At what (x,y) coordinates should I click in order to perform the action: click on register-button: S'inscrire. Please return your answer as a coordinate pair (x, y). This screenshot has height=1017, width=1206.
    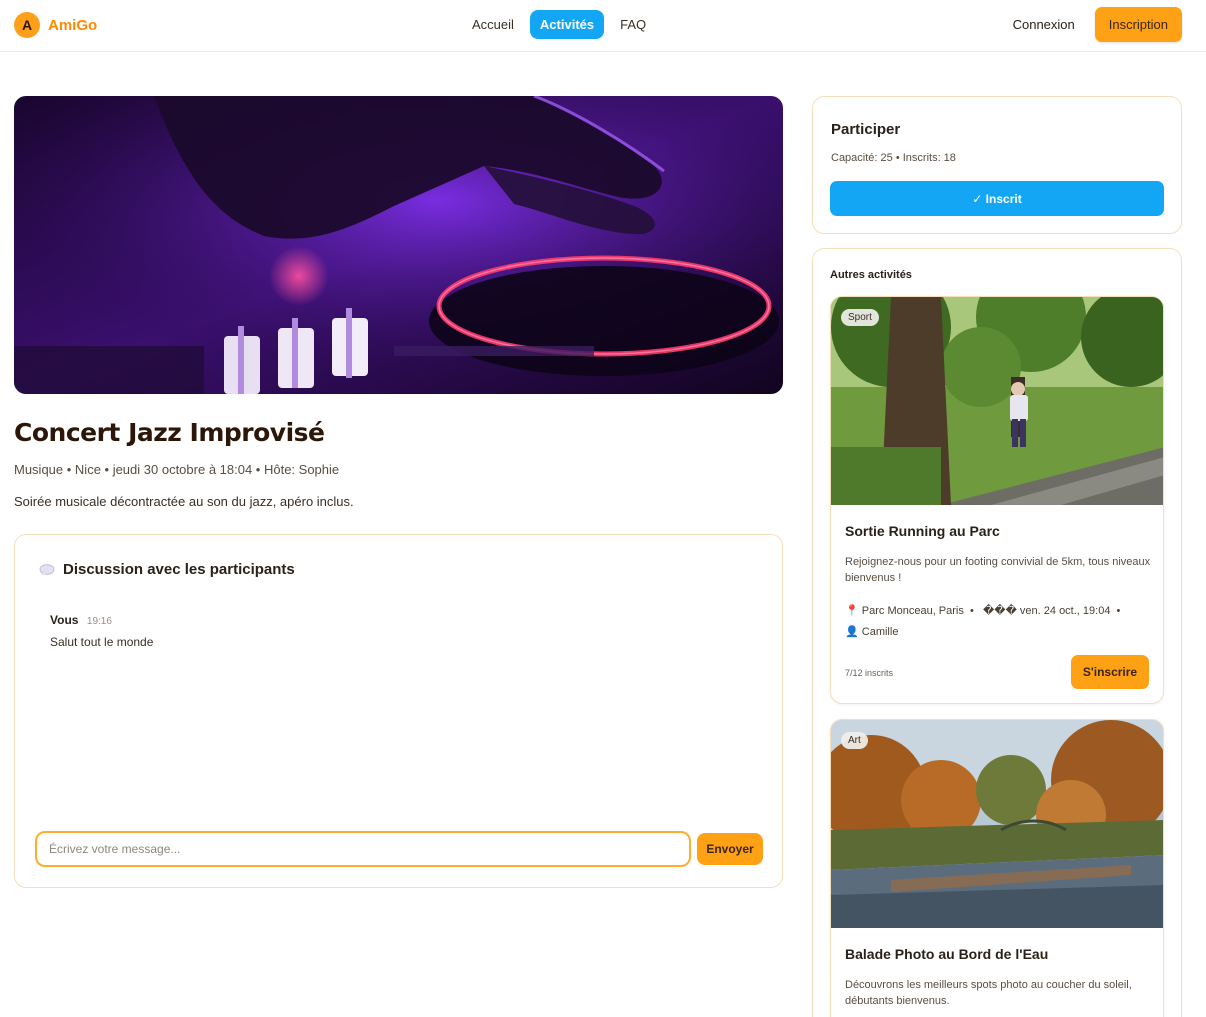
    Looking at the image, I should click on (1110, 672).